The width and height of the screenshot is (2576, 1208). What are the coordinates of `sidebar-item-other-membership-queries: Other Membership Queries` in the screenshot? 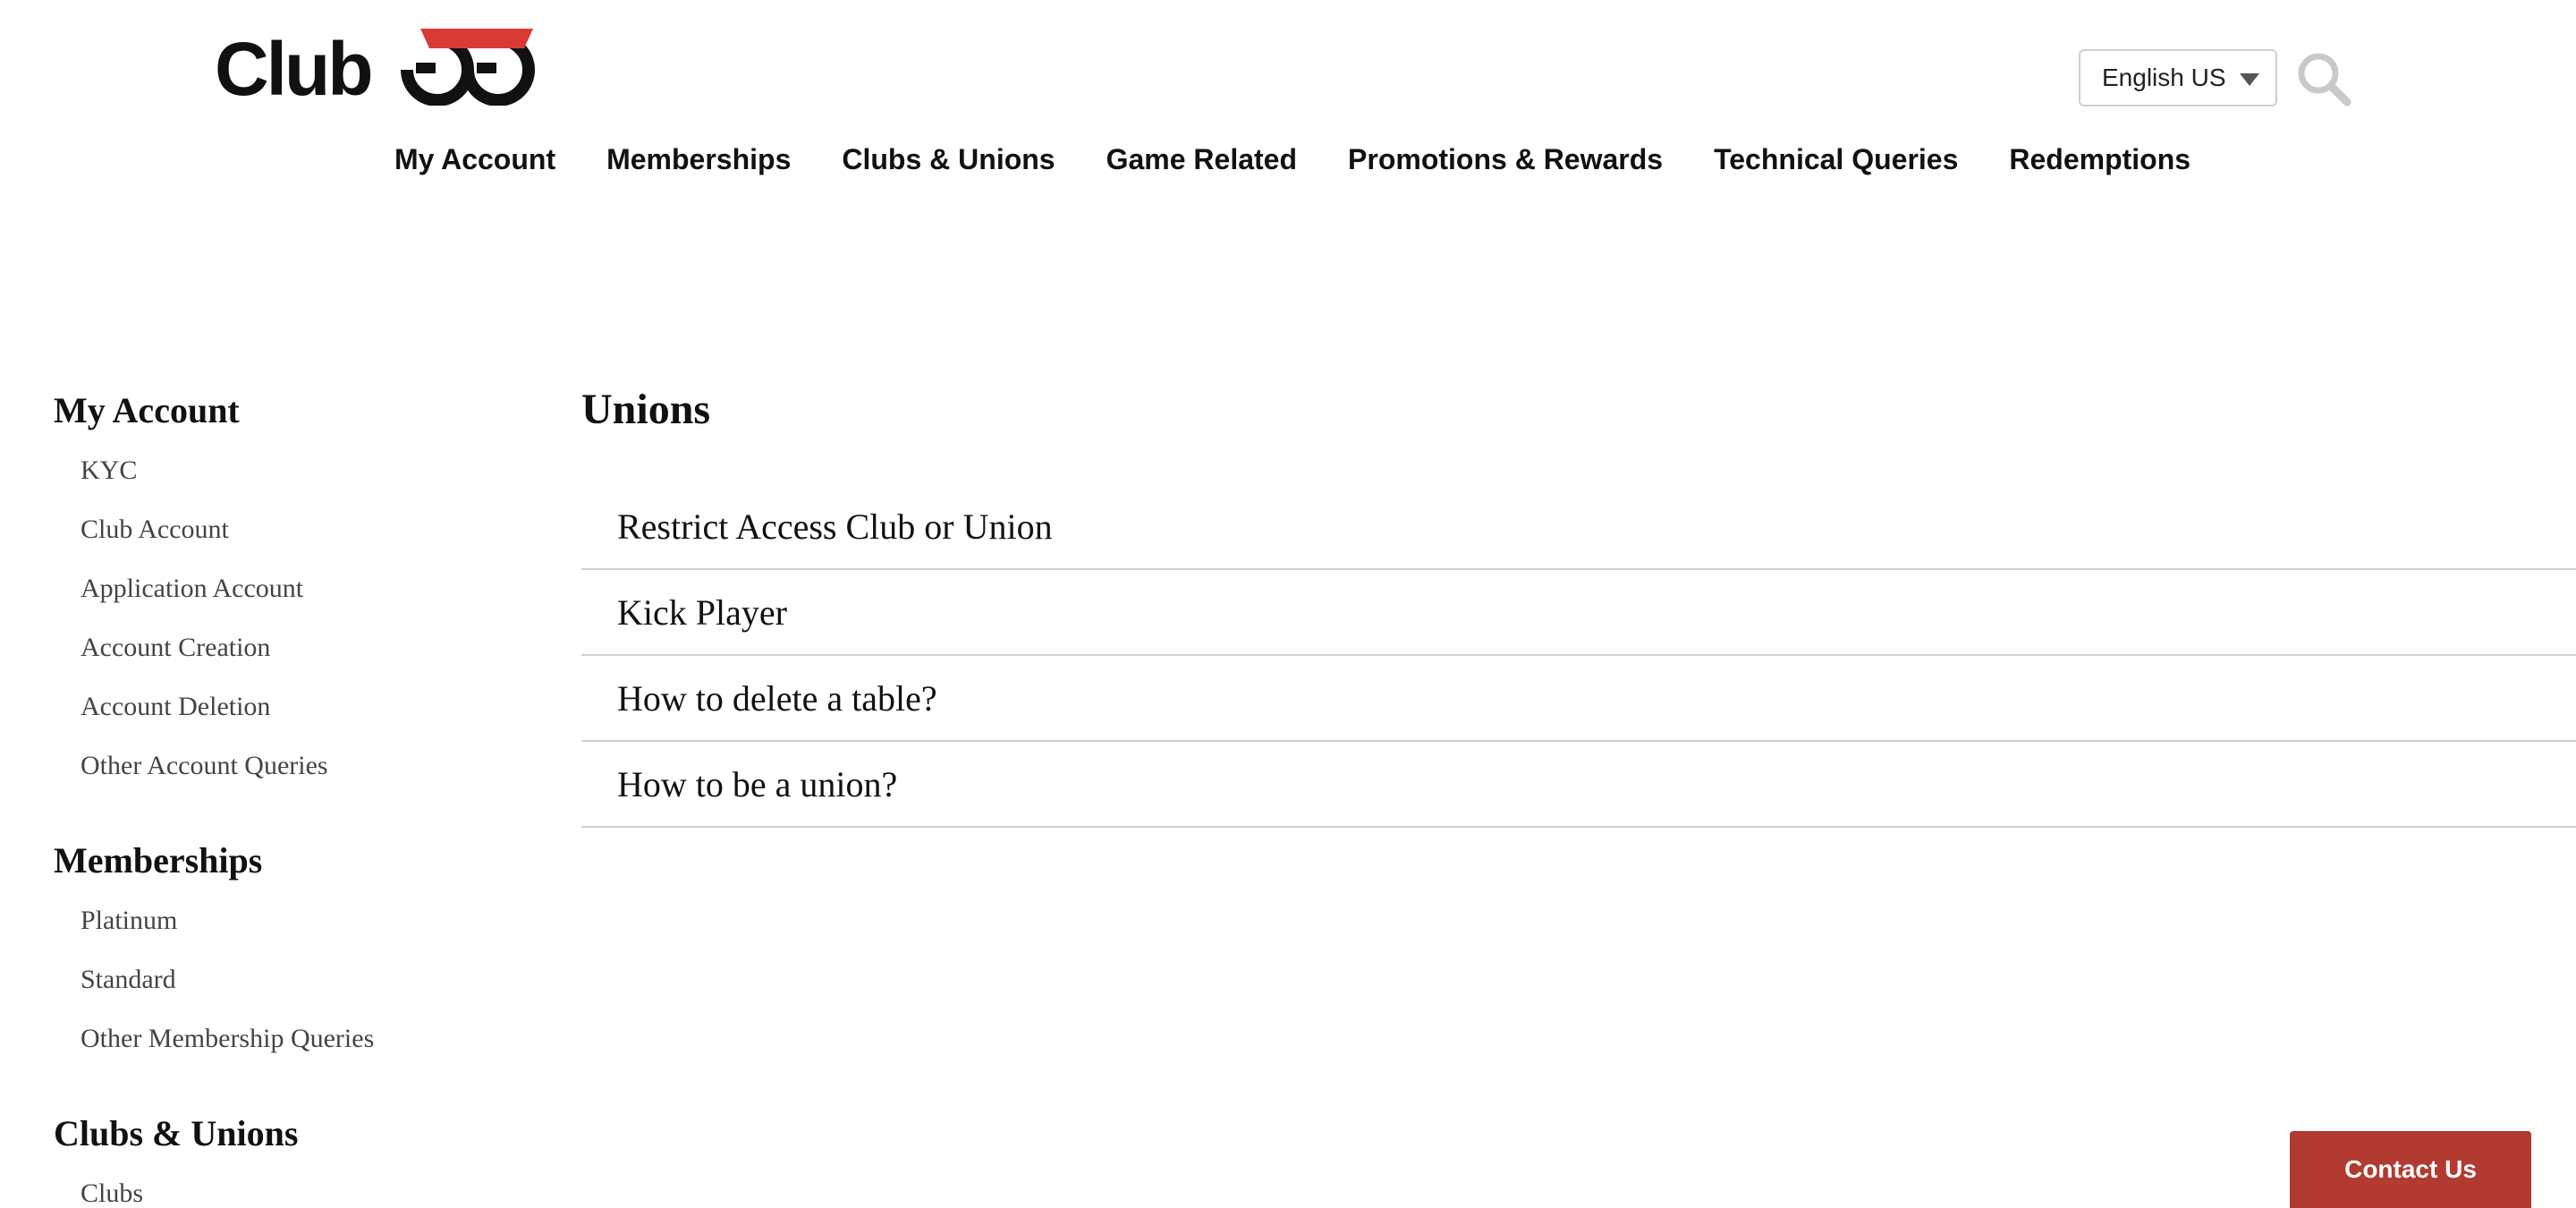 It's located at (304, 1052).